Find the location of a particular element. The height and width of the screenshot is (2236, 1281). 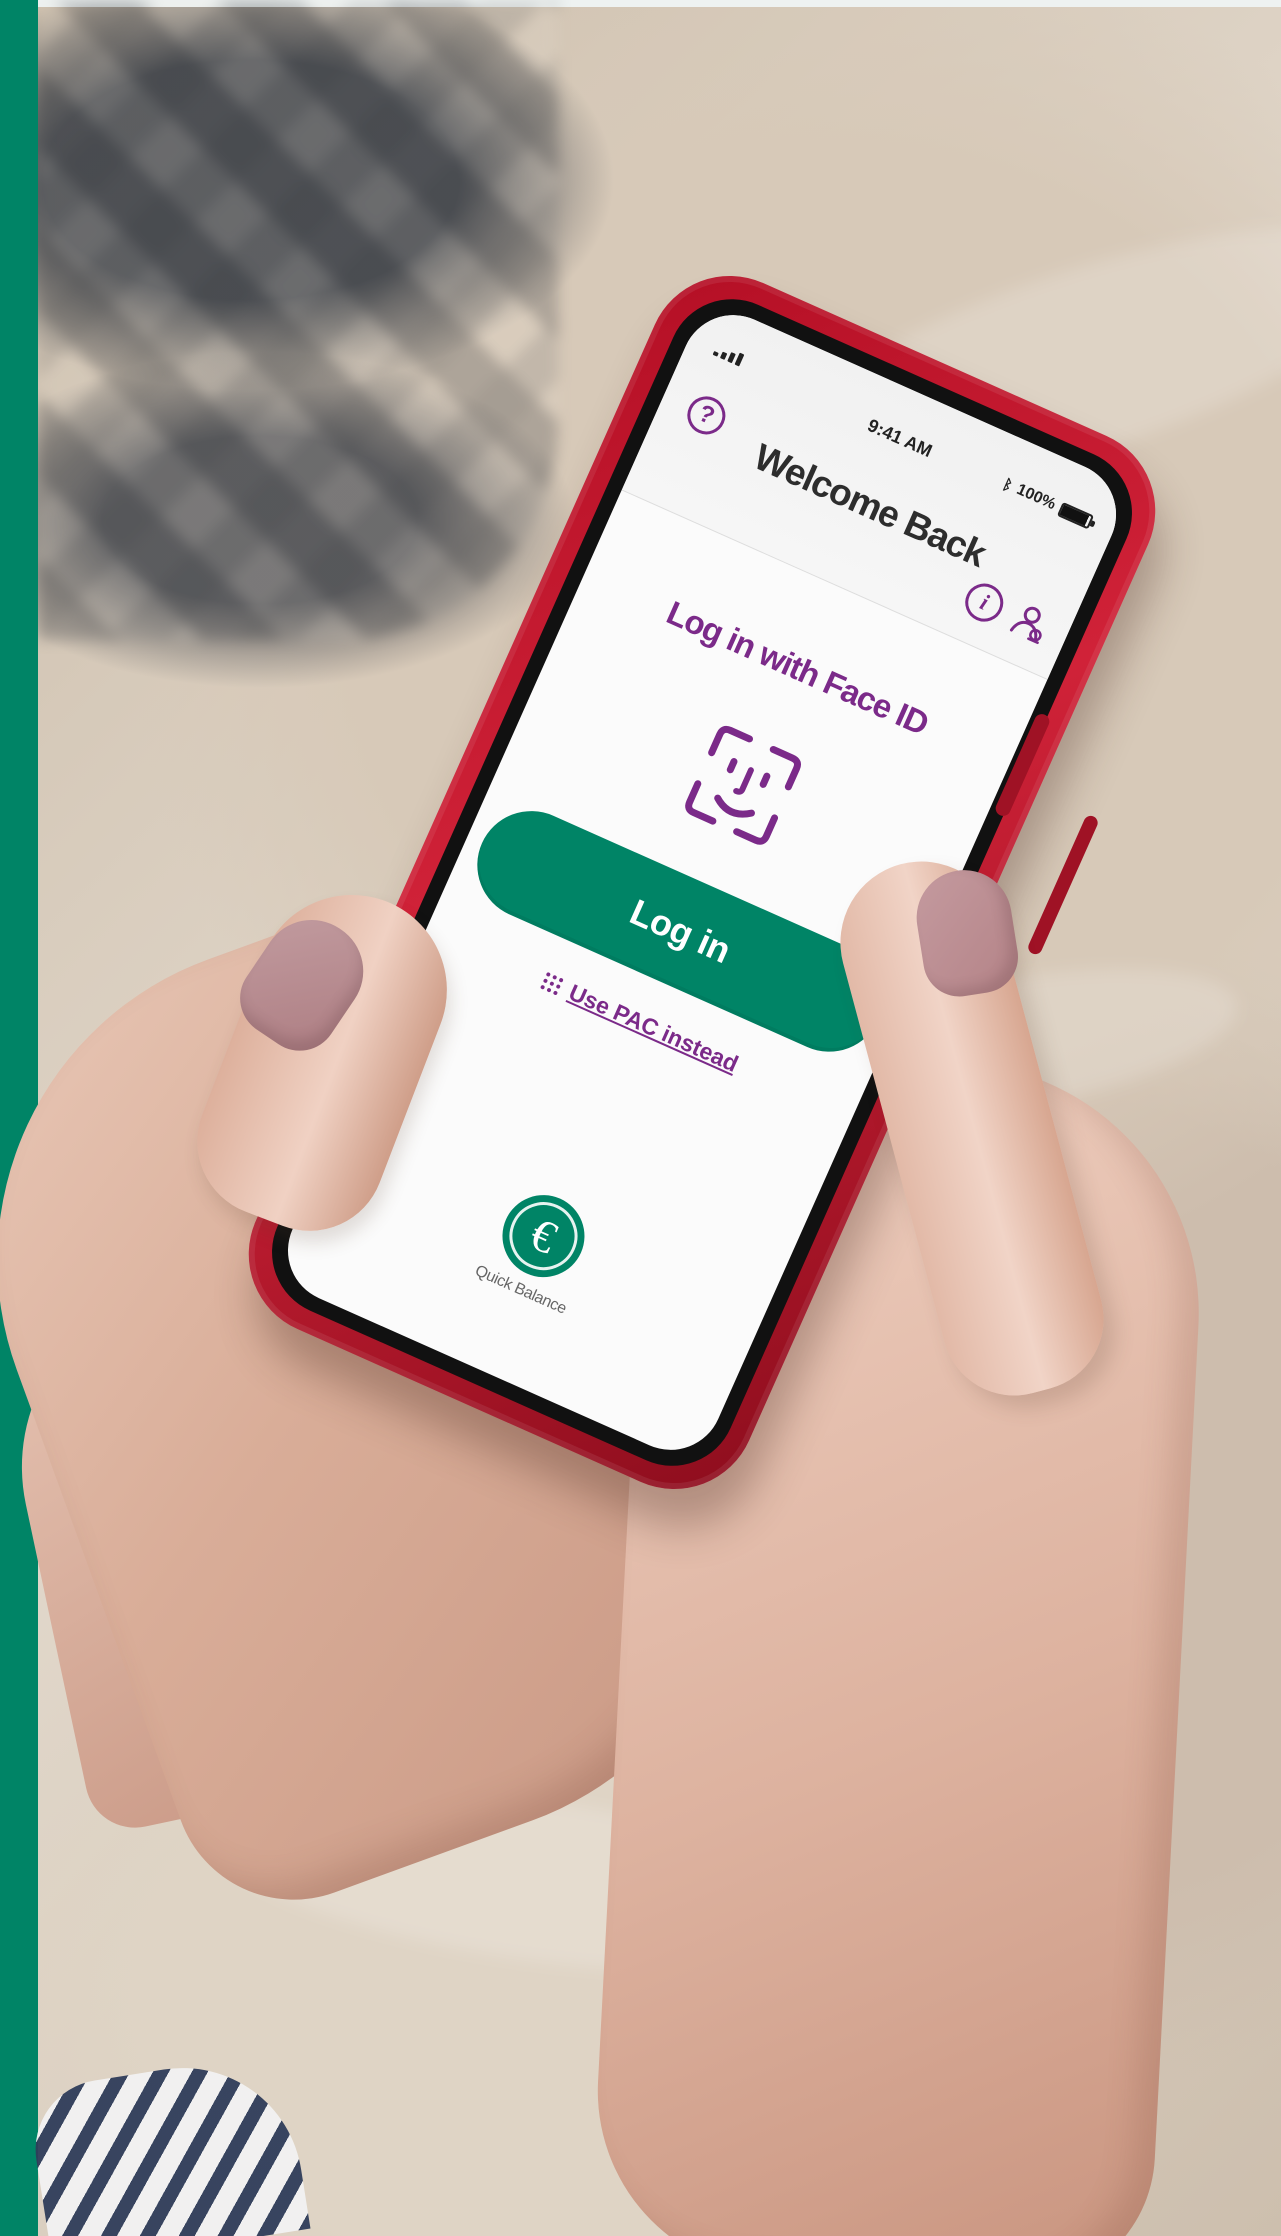

info-icon: i is located at coordinates (984, 602).